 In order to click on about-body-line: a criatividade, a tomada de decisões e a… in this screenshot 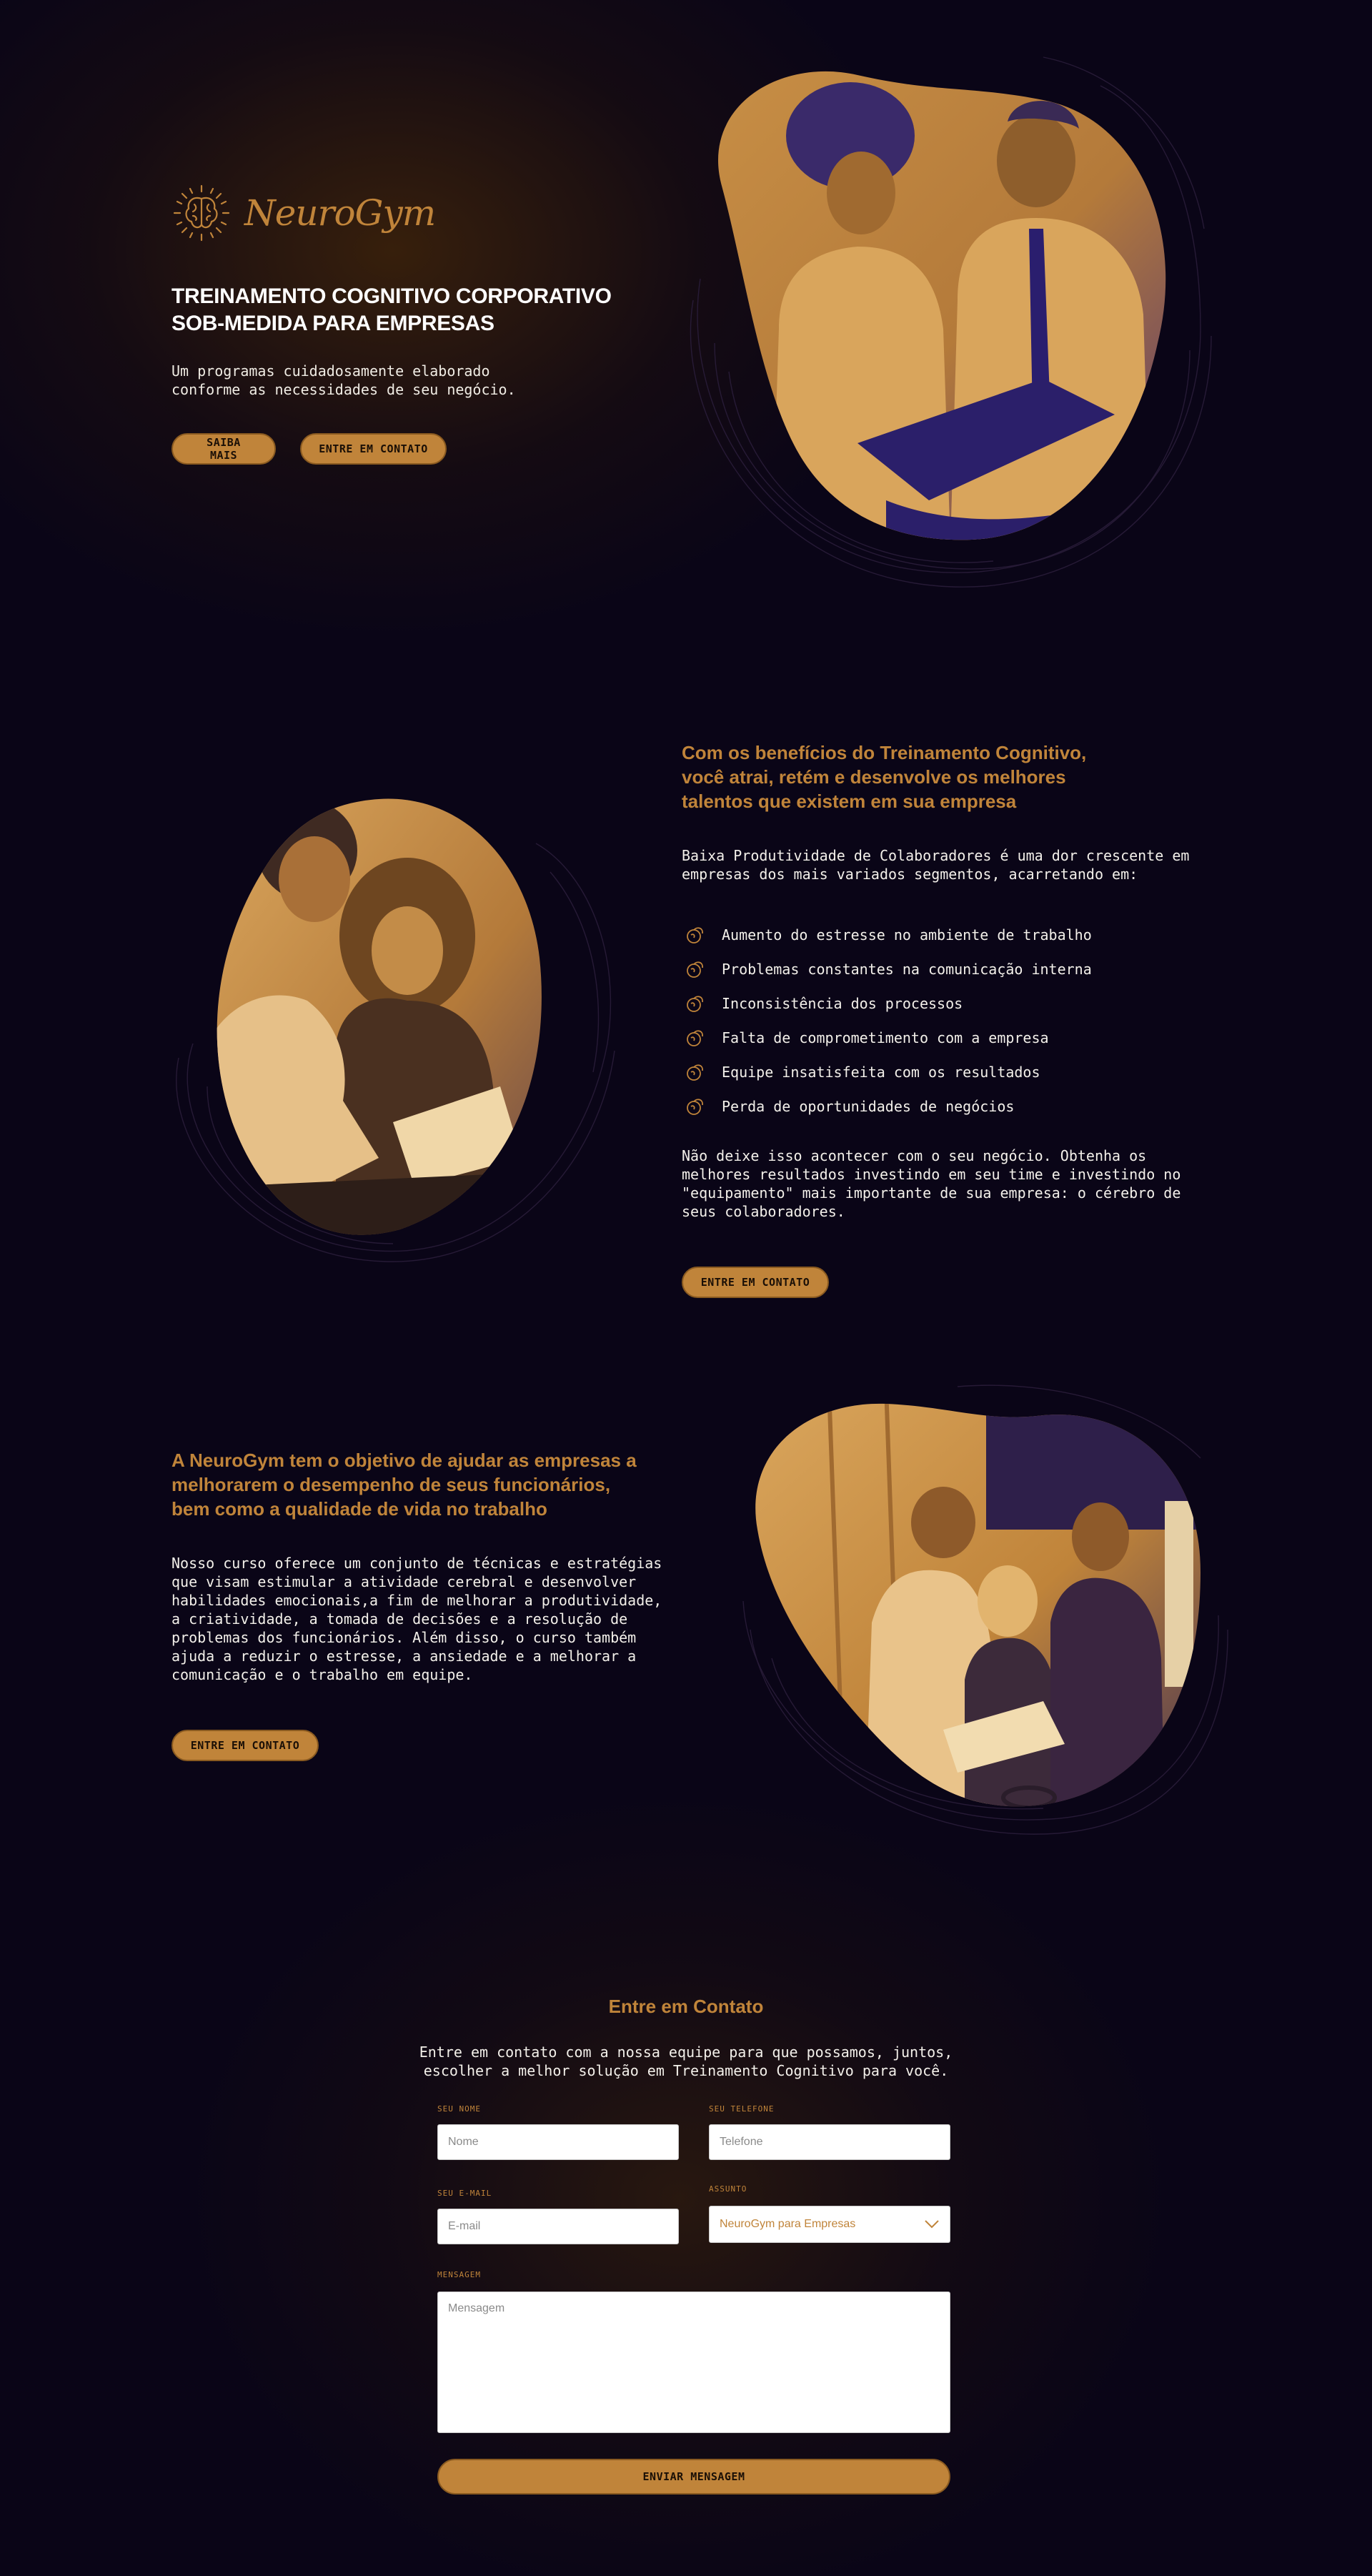, I will do `click(400, 1619)`.